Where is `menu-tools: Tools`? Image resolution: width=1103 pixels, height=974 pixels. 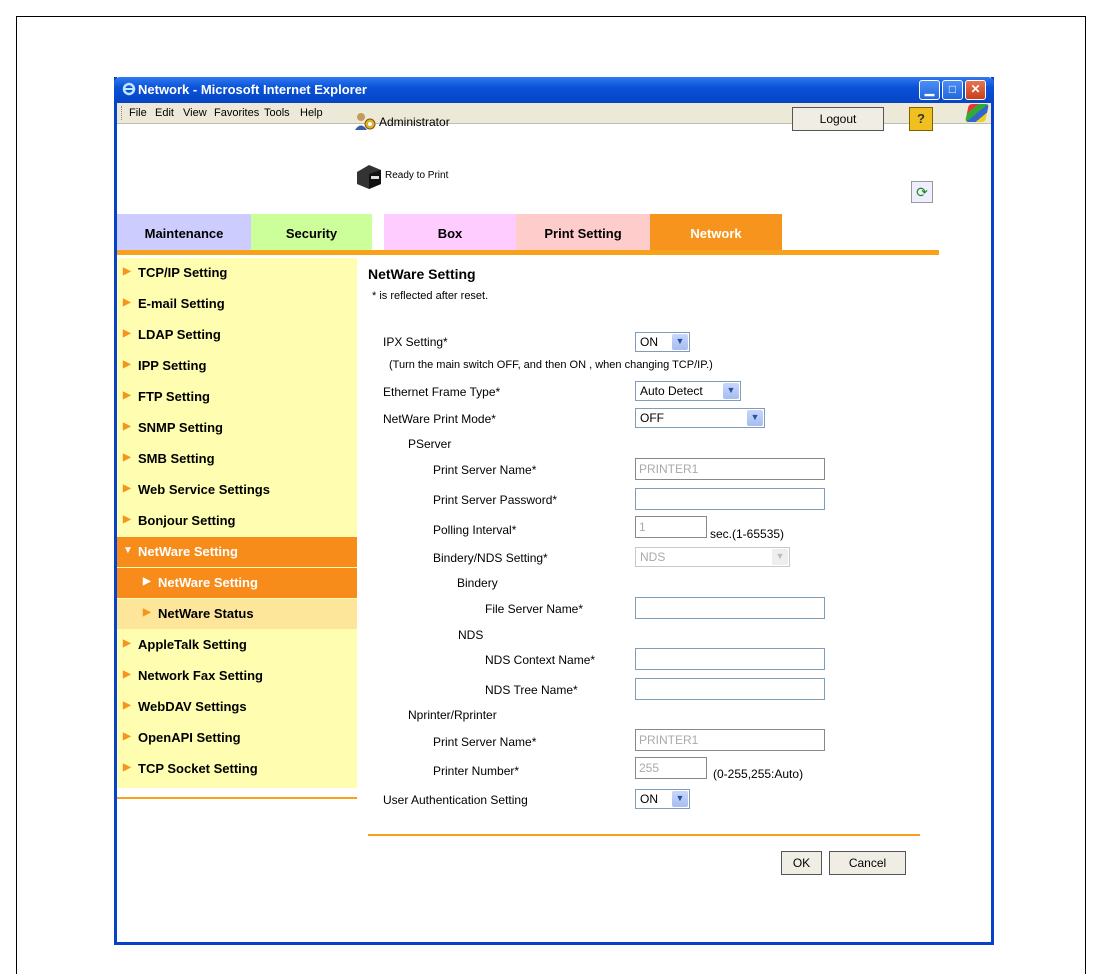
menu-tools: Tools is located at coordinates (277, 113).